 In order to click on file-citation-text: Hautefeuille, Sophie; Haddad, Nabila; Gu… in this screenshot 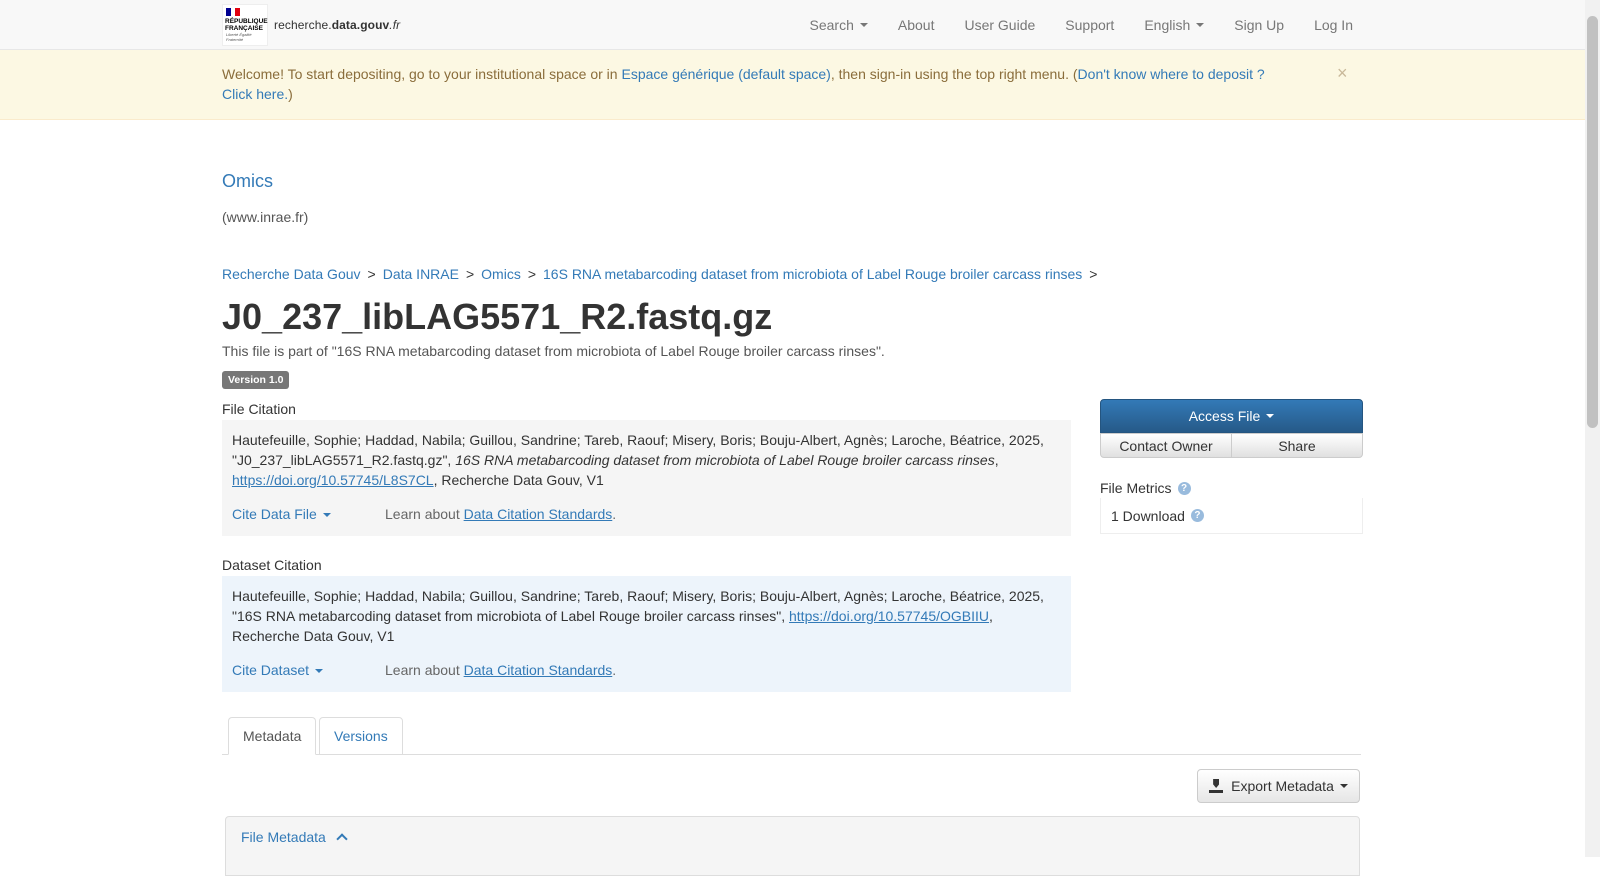, I will do `click(638, 460)`.